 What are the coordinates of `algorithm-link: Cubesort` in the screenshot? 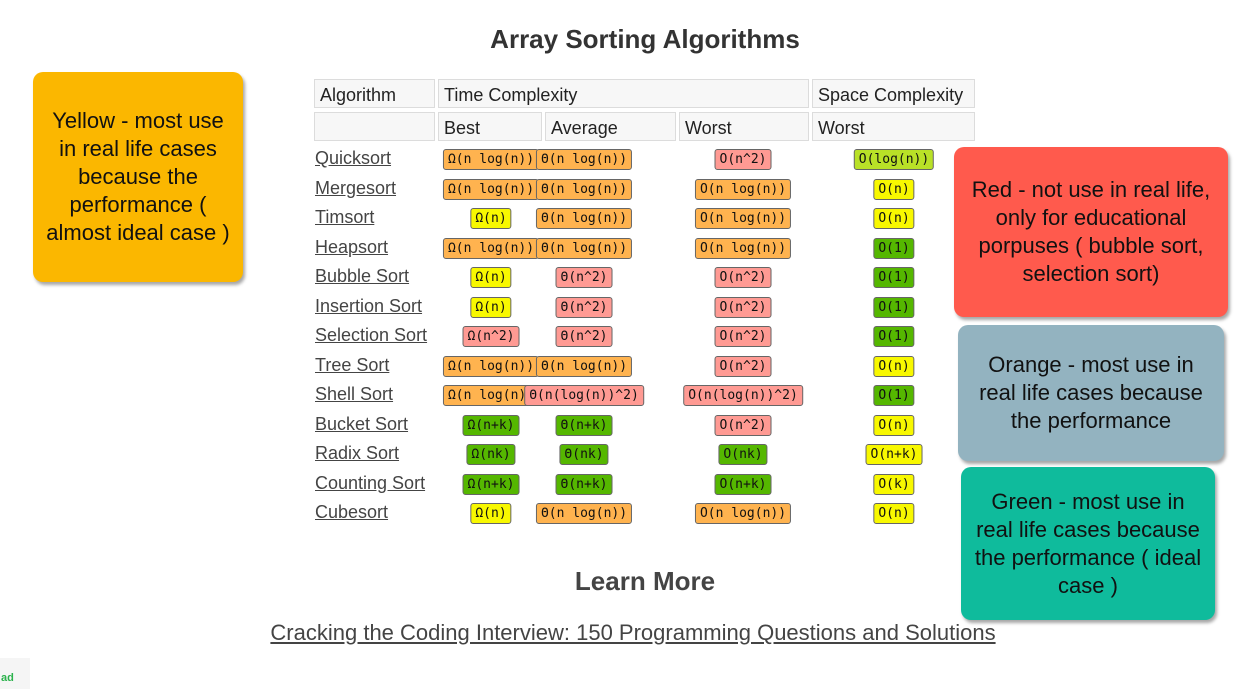 It's located at (351, 512).